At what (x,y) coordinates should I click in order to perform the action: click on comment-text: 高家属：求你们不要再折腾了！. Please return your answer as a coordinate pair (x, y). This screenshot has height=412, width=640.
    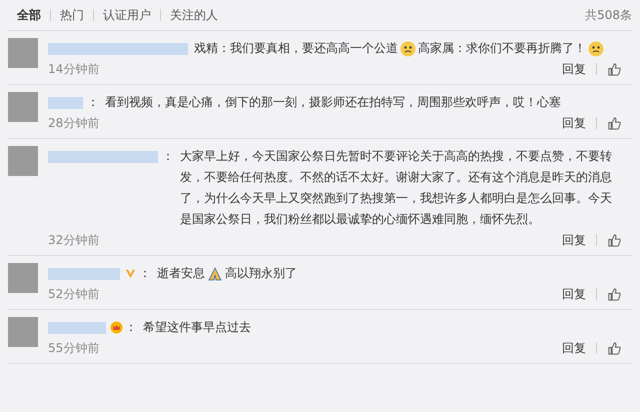
    Looking at the image, I should click on (502, 48).